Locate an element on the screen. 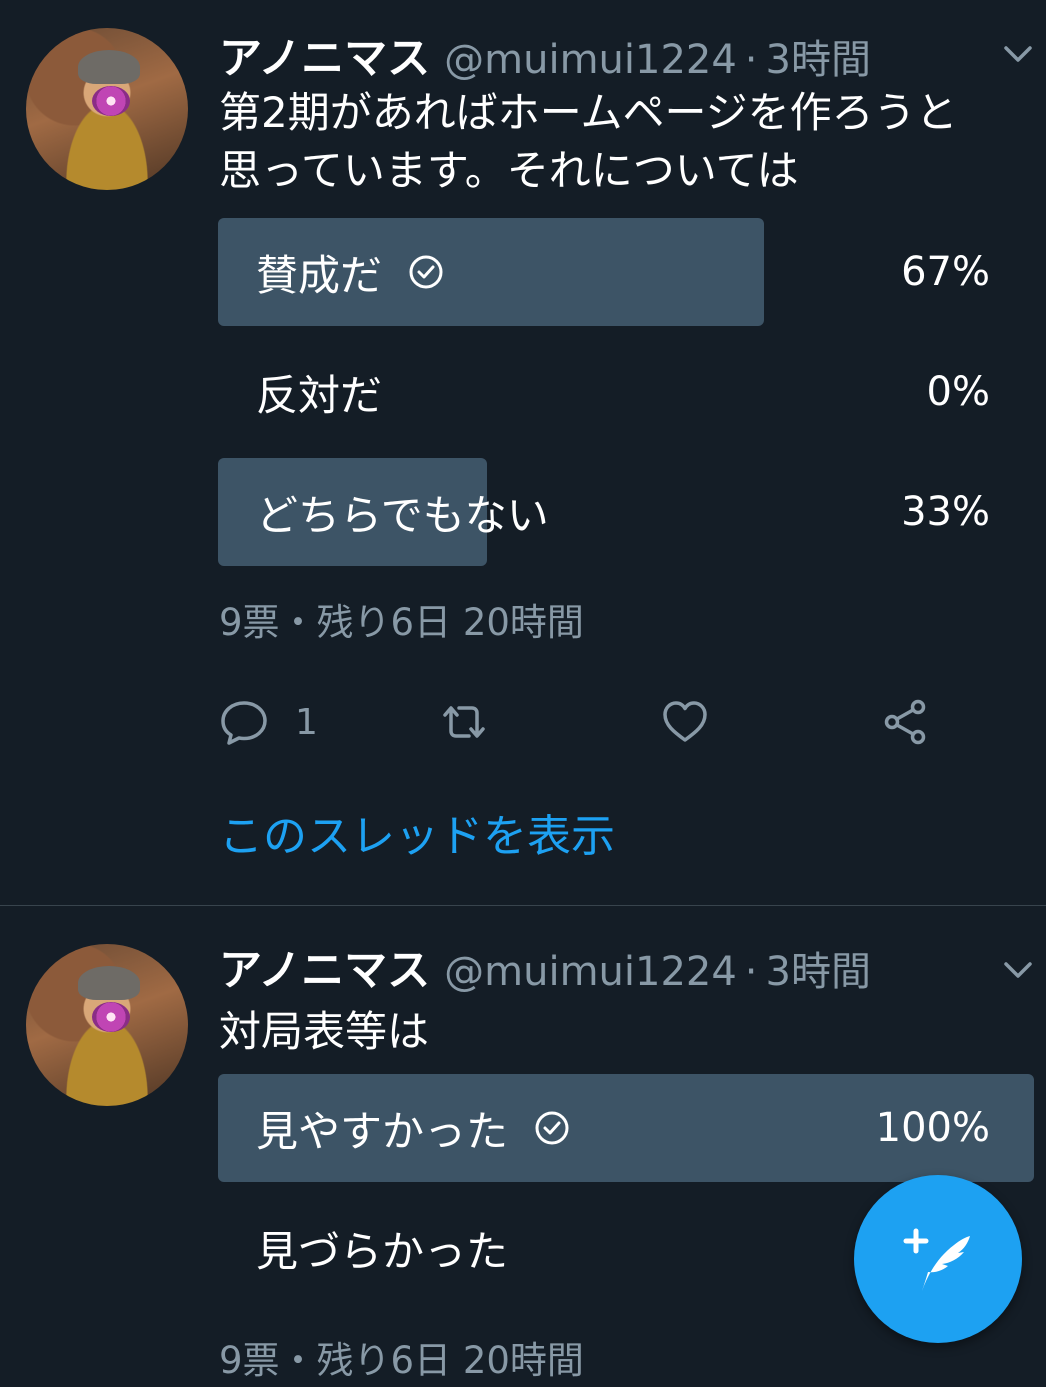  tweet-text-line: 思っています。それについては is located at coordinates (509, 170).